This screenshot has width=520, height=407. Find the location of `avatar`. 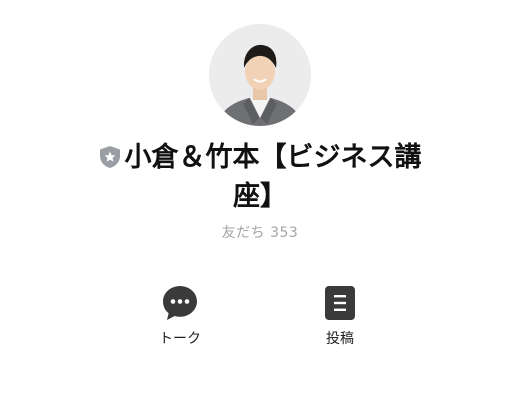

avatar is located at coordinates (260, 75).